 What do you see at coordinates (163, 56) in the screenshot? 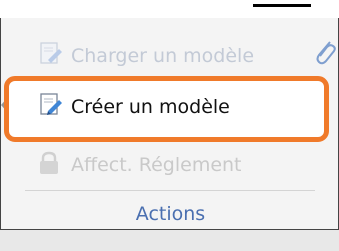
I see `load-template-label: Charger un modèle` at bounding box center [163, 56].